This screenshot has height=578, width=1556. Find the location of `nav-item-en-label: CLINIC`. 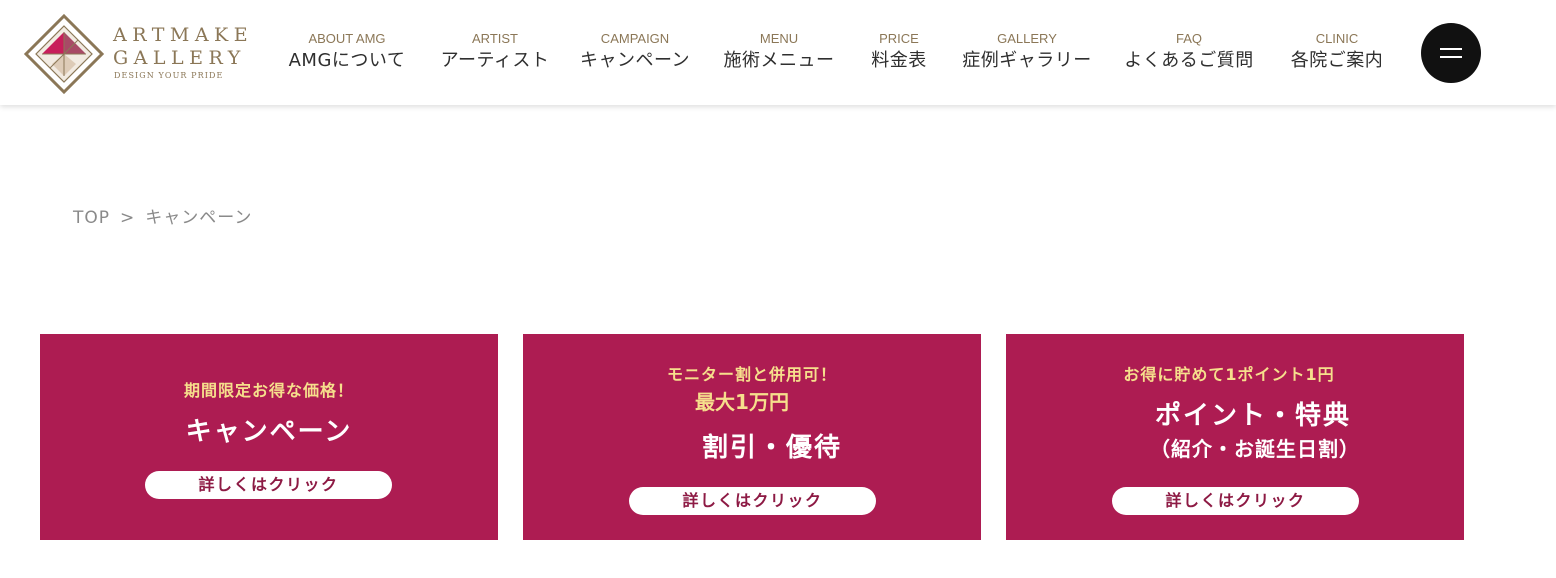

nav-item-en-label: CLINIC is located at coordinates (1337, 38).